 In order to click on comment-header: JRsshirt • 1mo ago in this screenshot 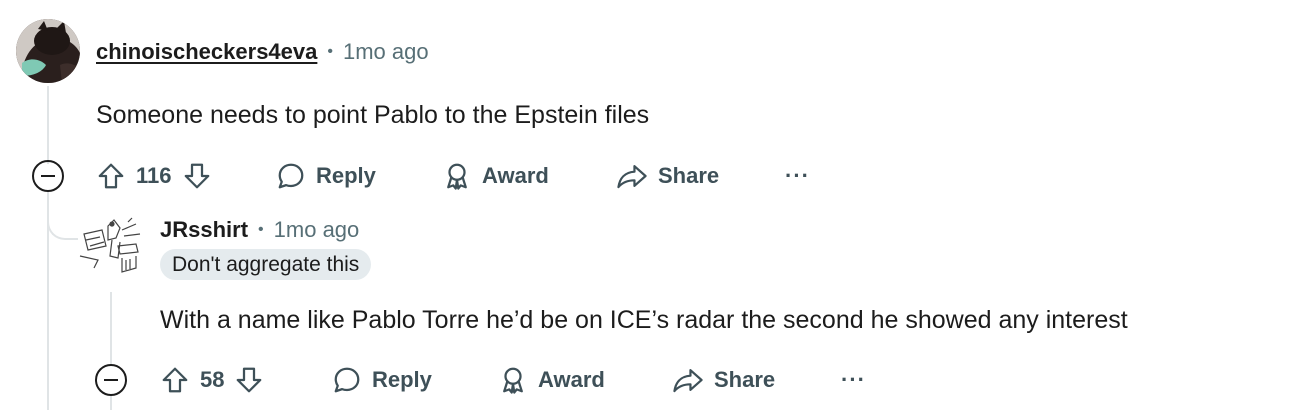, I will do `click(259, 230)`.